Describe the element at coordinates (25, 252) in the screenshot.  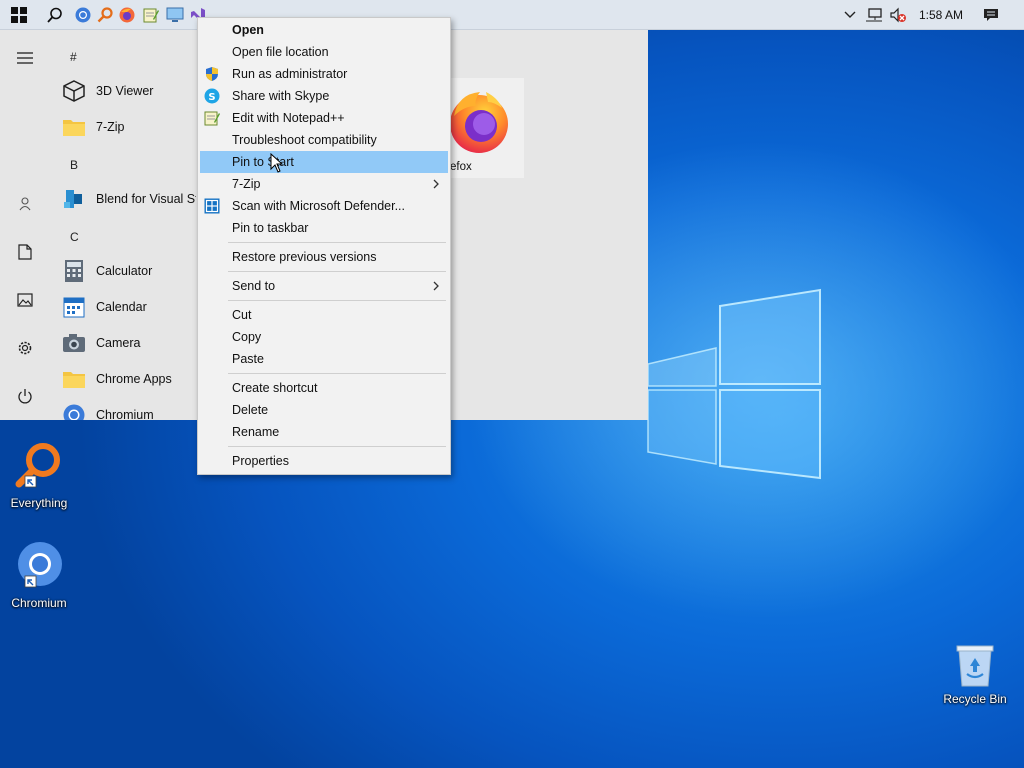
I see `document-icon` at that location.